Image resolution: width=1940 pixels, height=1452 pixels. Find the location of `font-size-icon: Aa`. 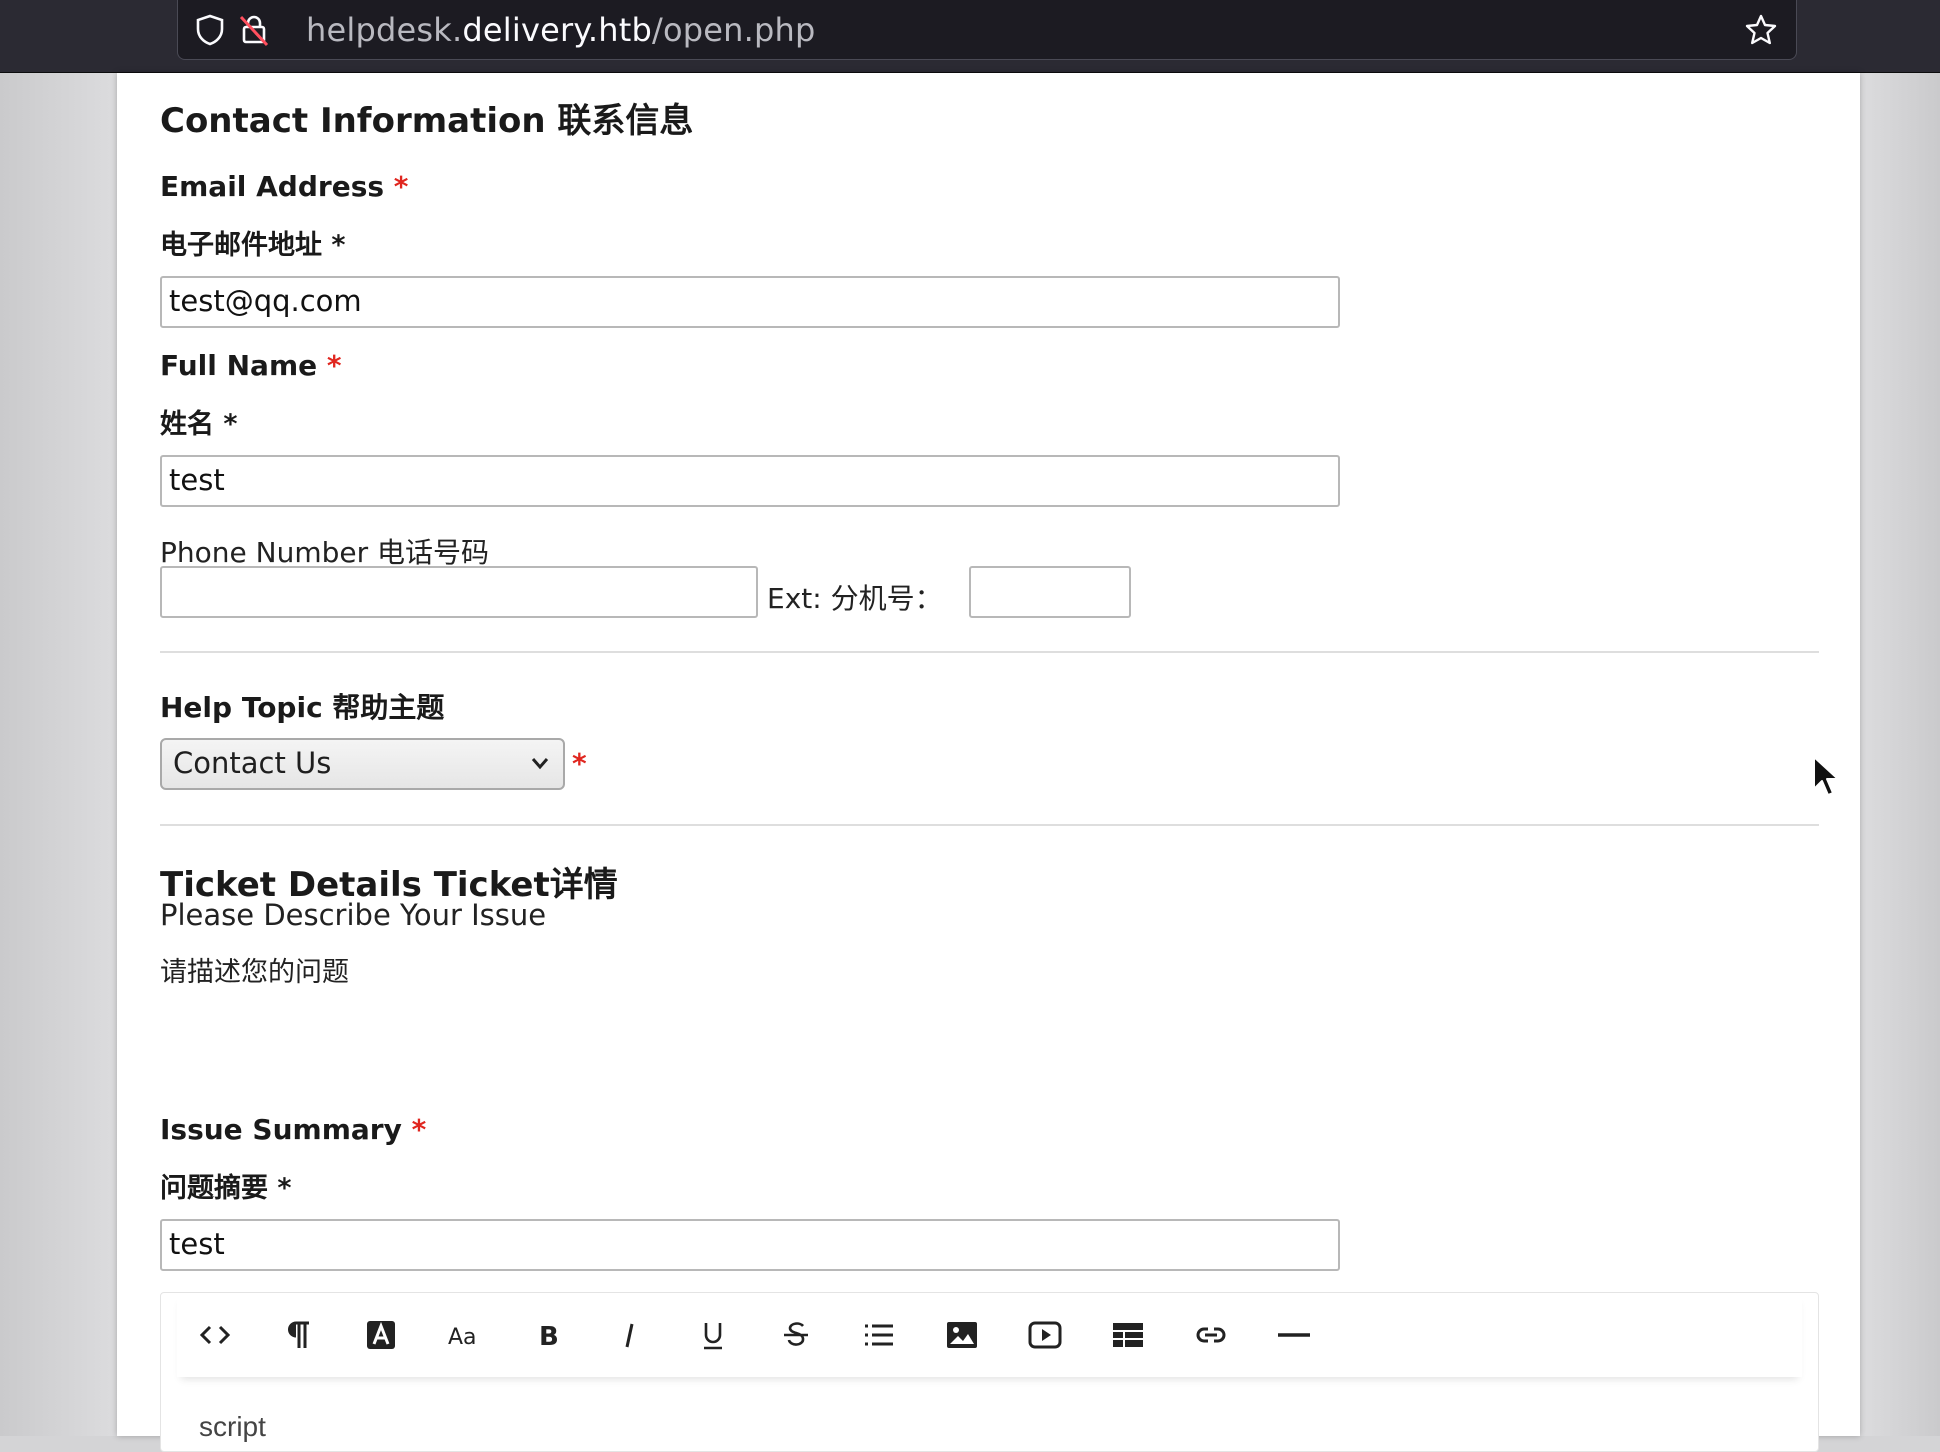

font-size-icon: Aa is located at coordinates (464, 1335).